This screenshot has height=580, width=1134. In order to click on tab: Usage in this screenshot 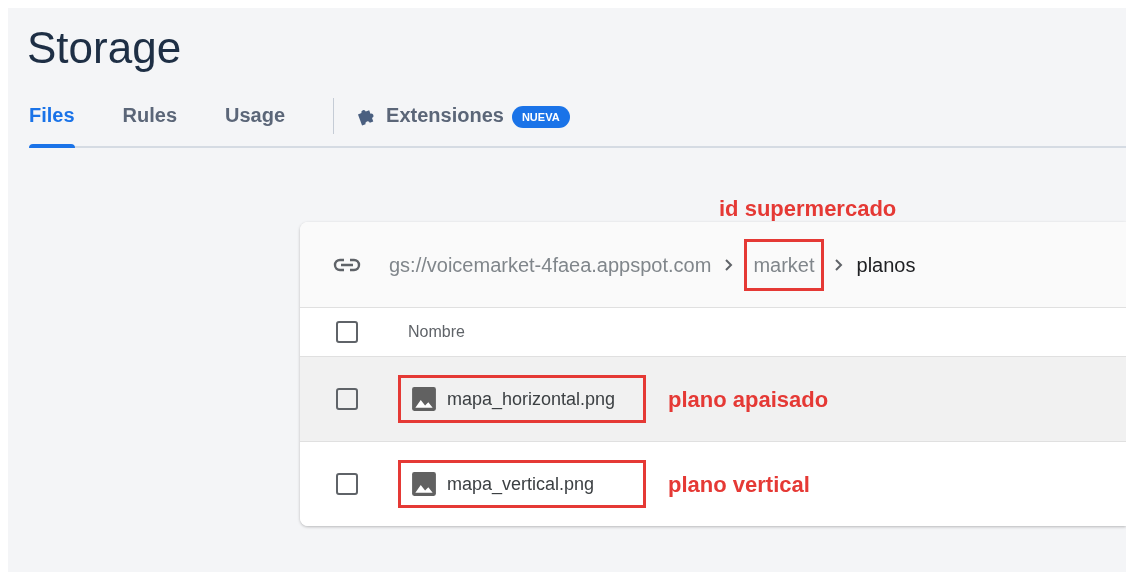, I will do `click(255, 123)`.